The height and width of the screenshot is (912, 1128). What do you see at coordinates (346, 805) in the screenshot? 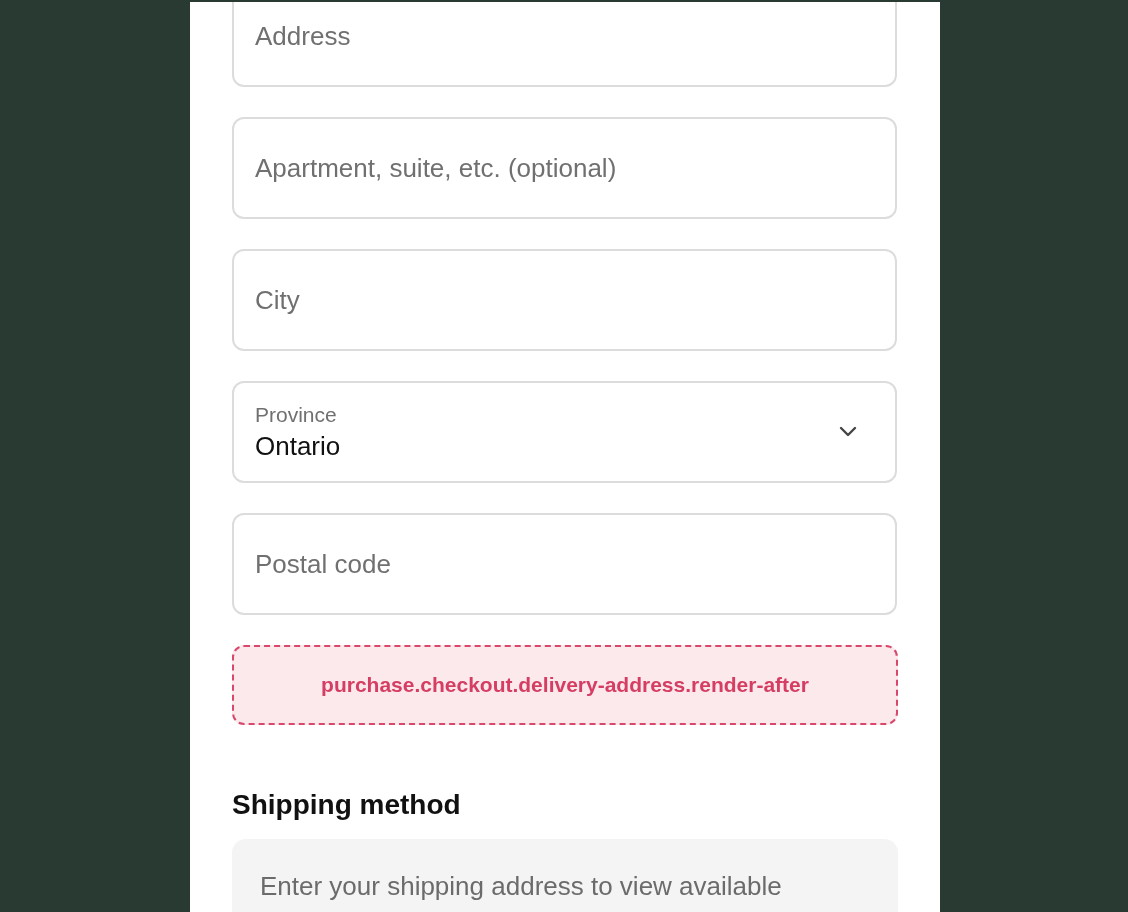
I see `section-heading: Shipping method` at bounding box center [346, 805].